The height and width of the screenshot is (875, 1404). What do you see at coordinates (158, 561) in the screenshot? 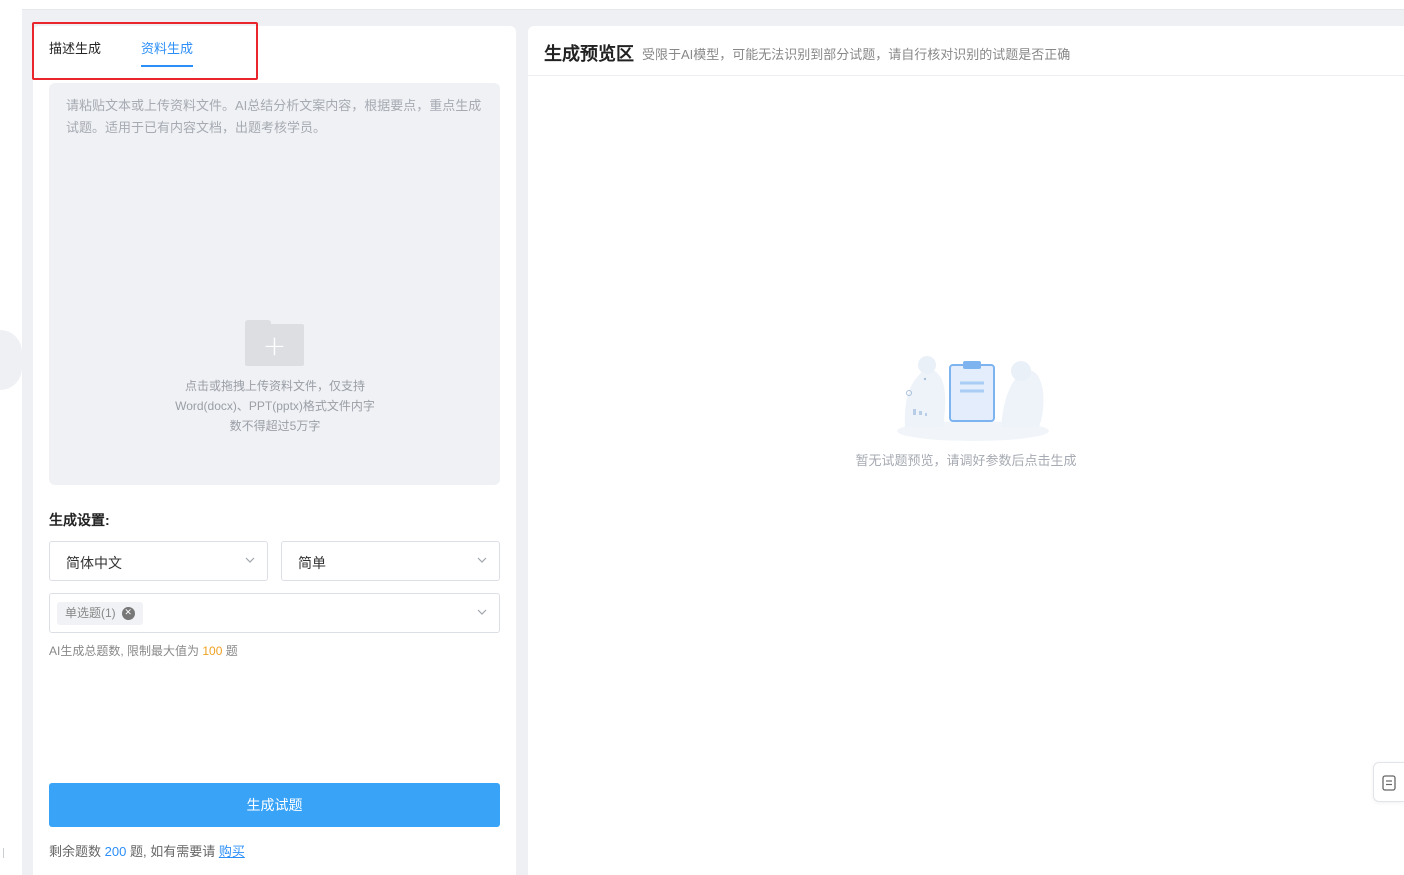
I see `language-select: 简体中文` at bounding box center [158, 561].